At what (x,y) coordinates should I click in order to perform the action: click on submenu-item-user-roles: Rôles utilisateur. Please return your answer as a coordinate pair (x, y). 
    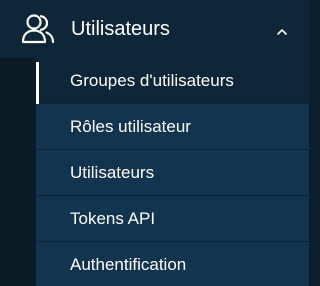
    Looking at the image, I should click on (172, 127).